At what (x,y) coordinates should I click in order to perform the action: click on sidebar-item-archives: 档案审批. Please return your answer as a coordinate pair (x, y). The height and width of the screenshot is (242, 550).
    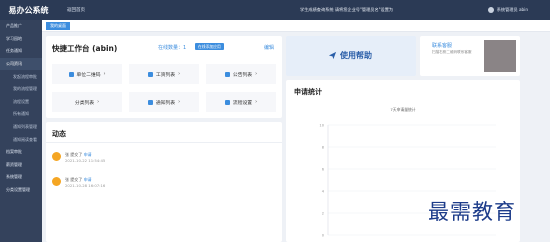
    Looking at the image, I should click on (21, 152).